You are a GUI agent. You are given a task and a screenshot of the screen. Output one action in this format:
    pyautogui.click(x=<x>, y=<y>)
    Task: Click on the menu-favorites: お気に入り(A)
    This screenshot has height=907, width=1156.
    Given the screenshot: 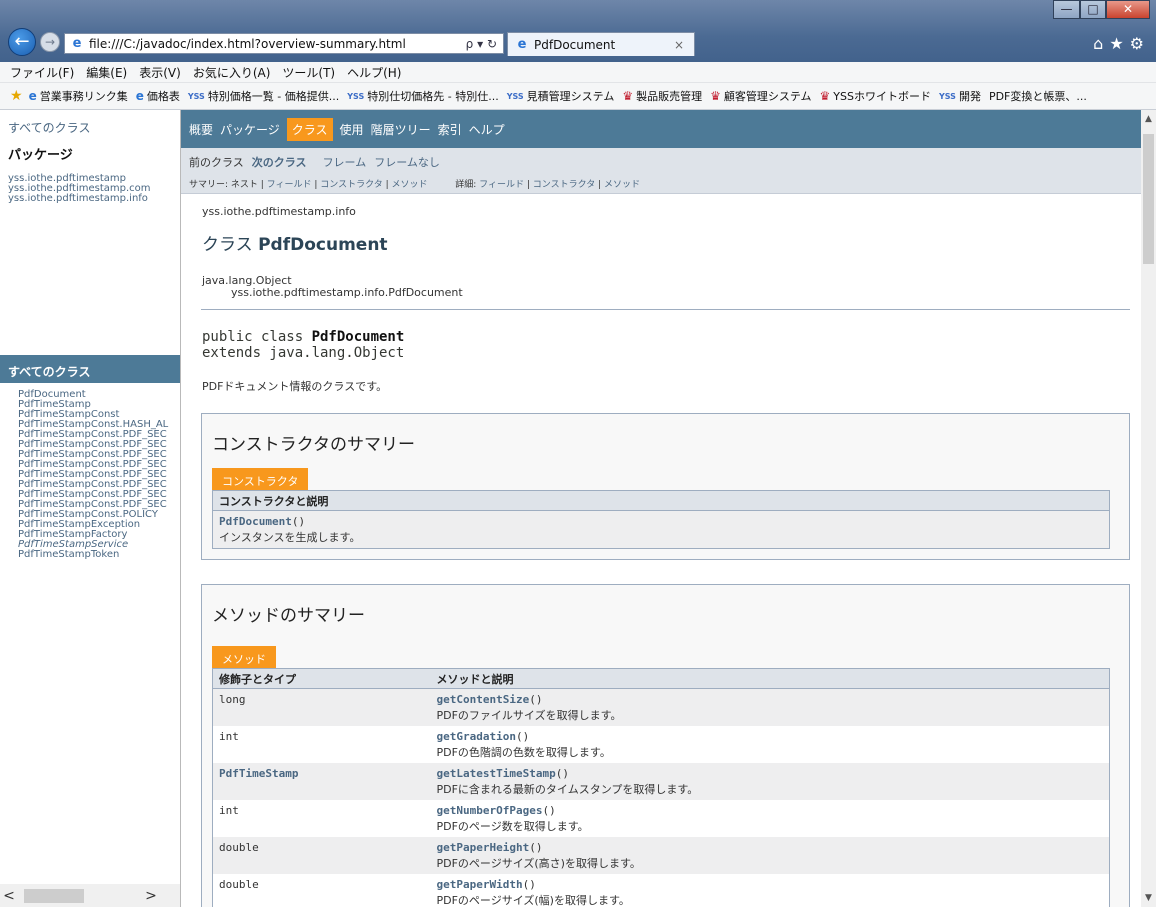 What is the action you would take?
    pyautogui.click(x=232, y=72)
    